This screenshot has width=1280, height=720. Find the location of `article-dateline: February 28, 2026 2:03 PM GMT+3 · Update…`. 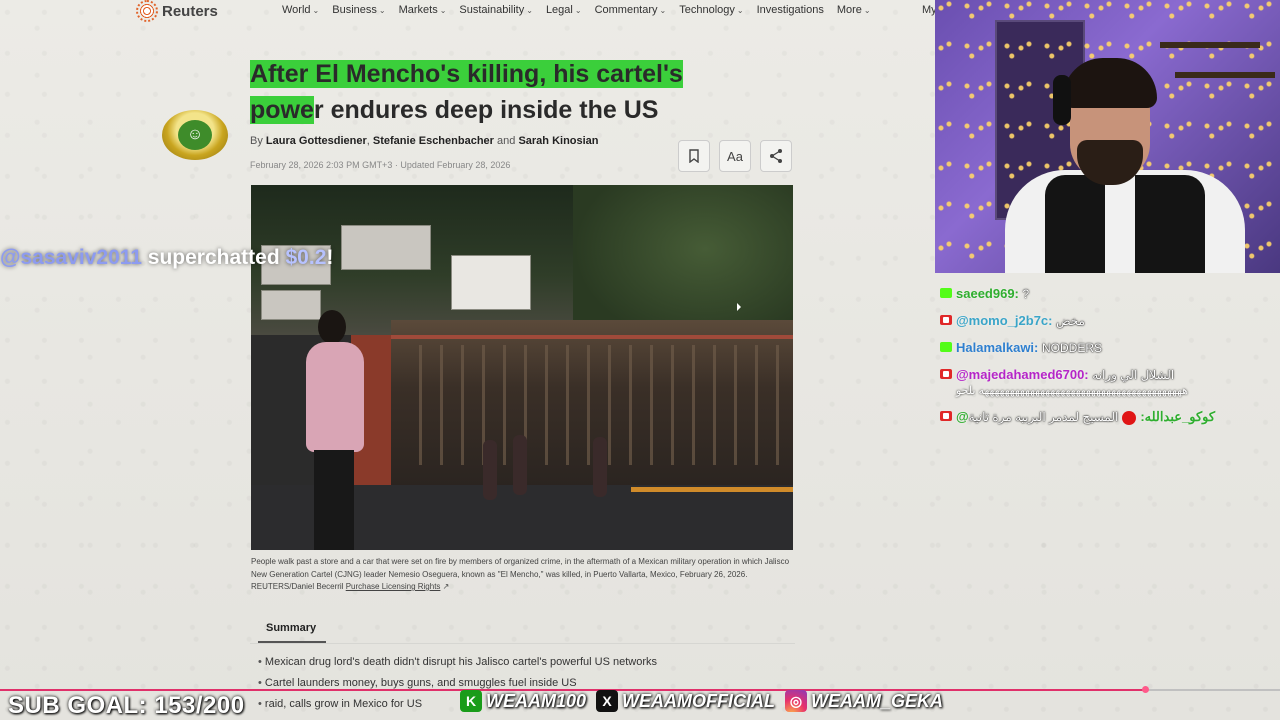

article-dateline: February 28, 2026 2:03 PM GMT+3 · Update… is located at coordinates (380, 165).